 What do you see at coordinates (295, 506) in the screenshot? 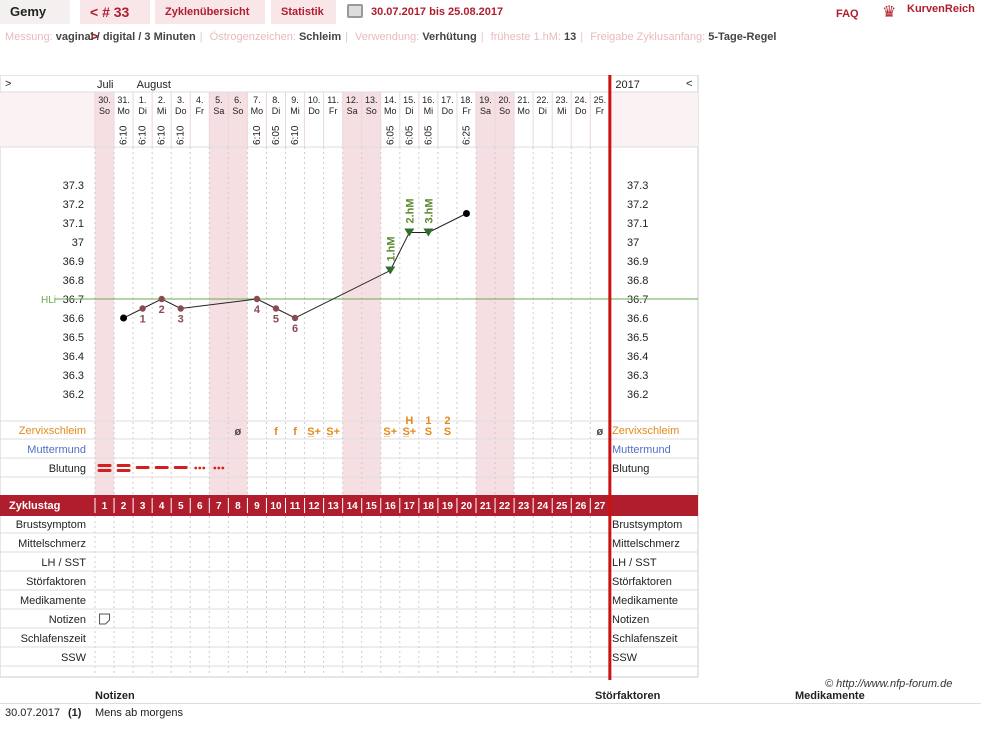
I see `cycle-day-number: 11` at bounding box center [295, 506].